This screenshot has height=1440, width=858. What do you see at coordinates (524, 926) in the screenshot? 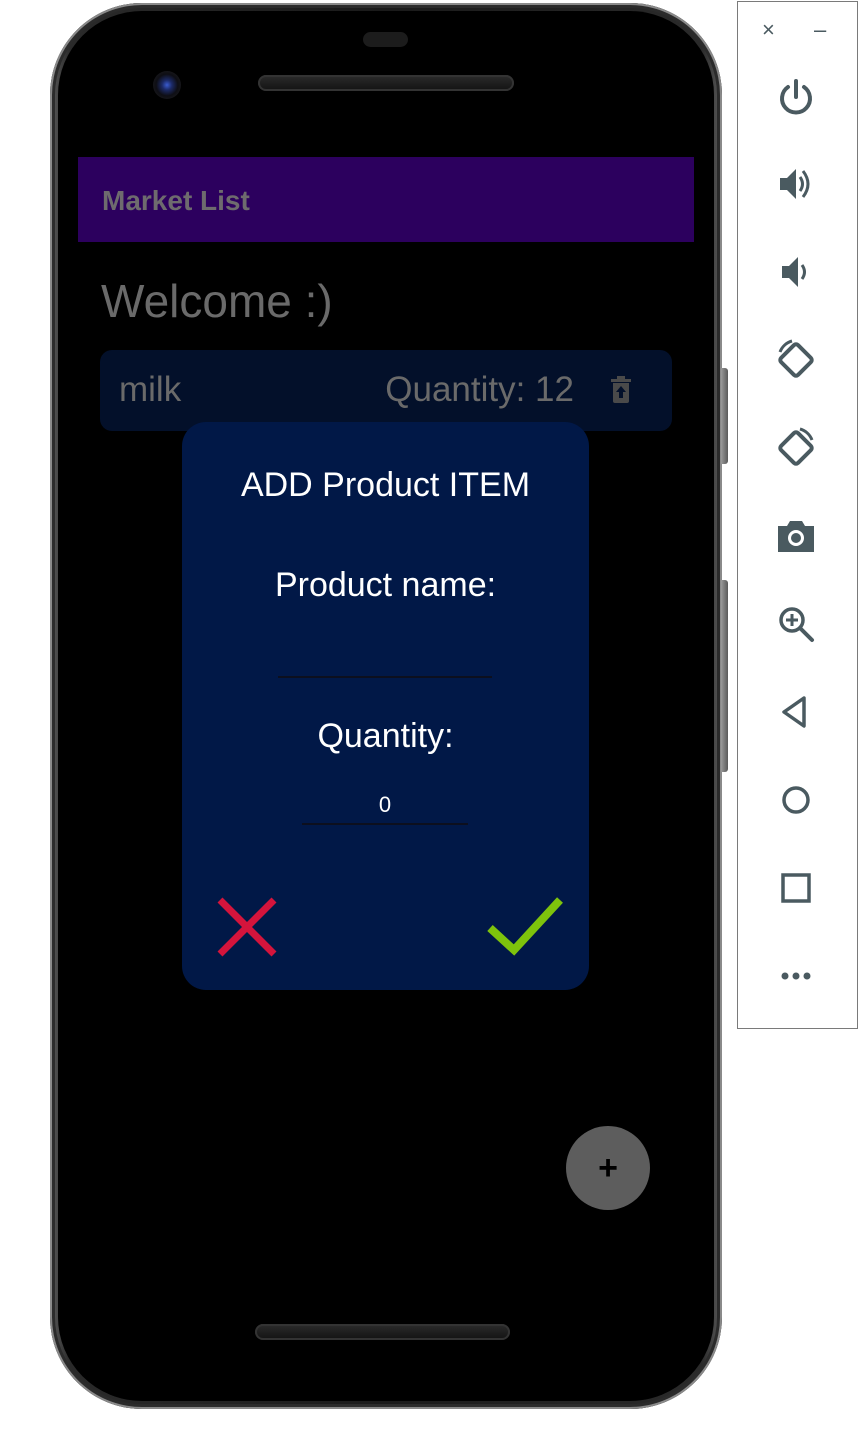
I see `check-icon` at bounding box center [524, 926].